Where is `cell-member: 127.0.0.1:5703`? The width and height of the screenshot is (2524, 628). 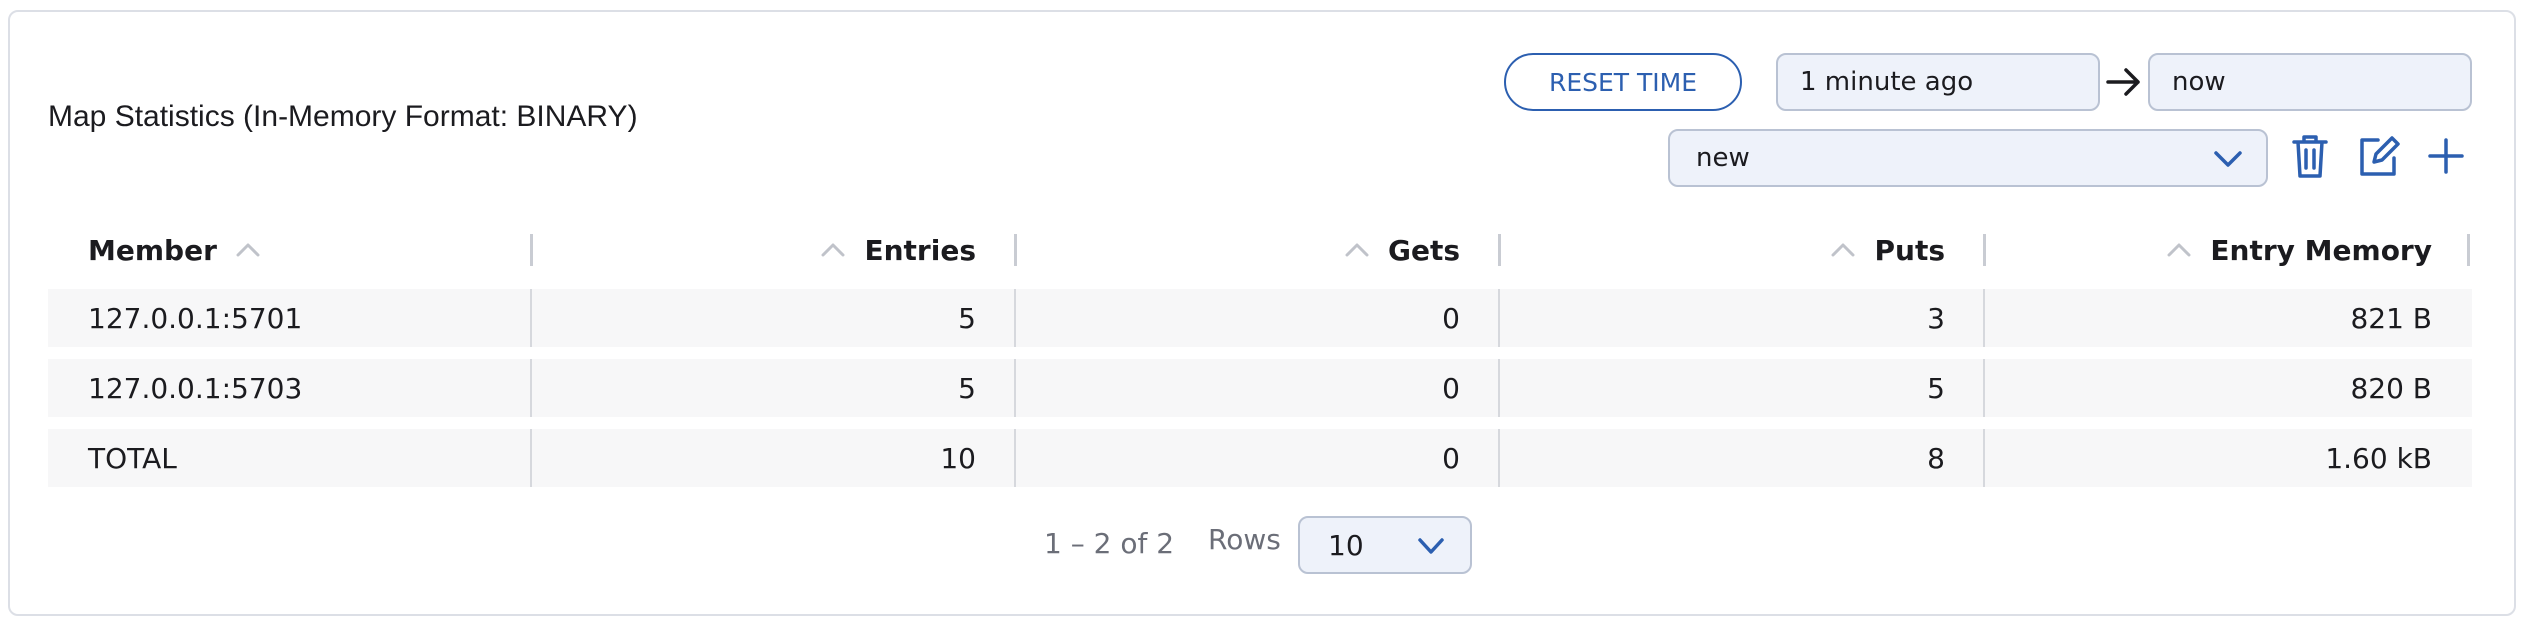 cell-member: 127.0.0.1:5703 is located at coordinates (195, 388).